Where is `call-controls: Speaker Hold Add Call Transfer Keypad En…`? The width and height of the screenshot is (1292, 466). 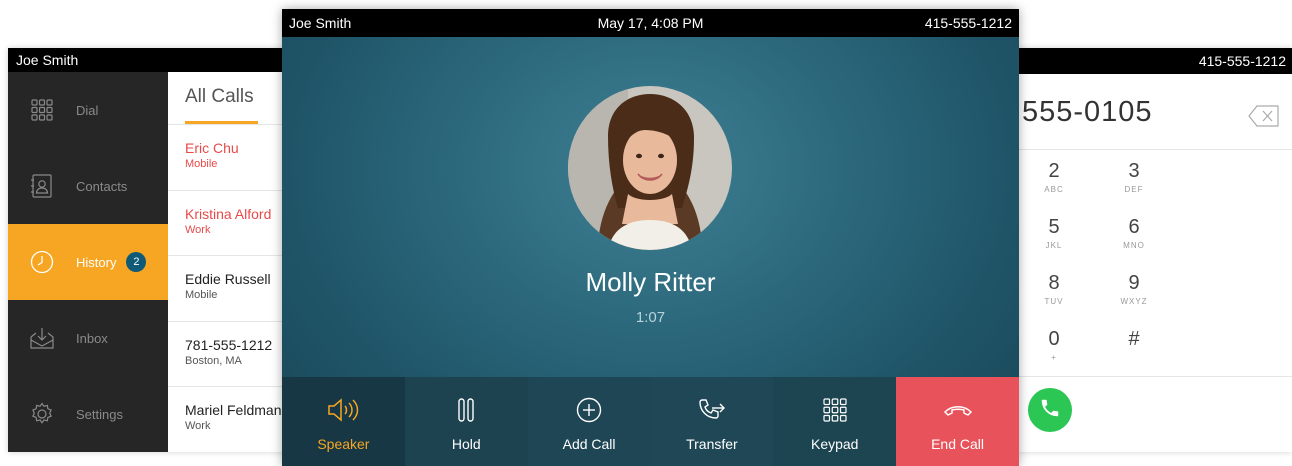
call-controls: Speaker Hold Add Call Transfer Keypad En… is located at coordinates (650, 421).